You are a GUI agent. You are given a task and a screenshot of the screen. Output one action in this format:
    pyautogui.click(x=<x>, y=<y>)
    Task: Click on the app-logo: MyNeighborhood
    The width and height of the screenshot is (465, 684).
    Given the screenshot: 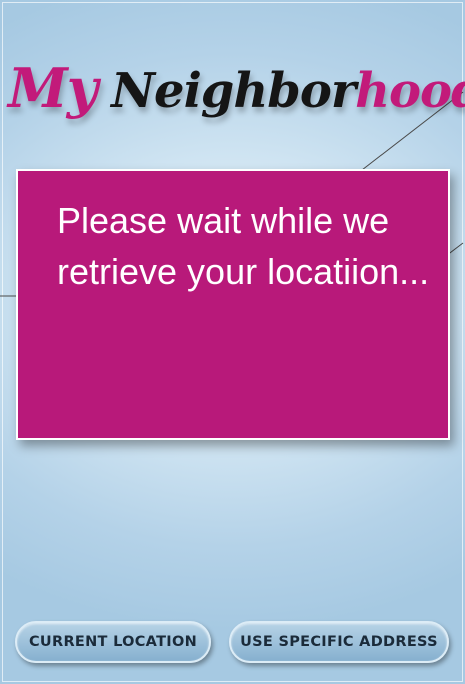 What is the action you would take?
    pyautogui.click(x=236, y=88)
    